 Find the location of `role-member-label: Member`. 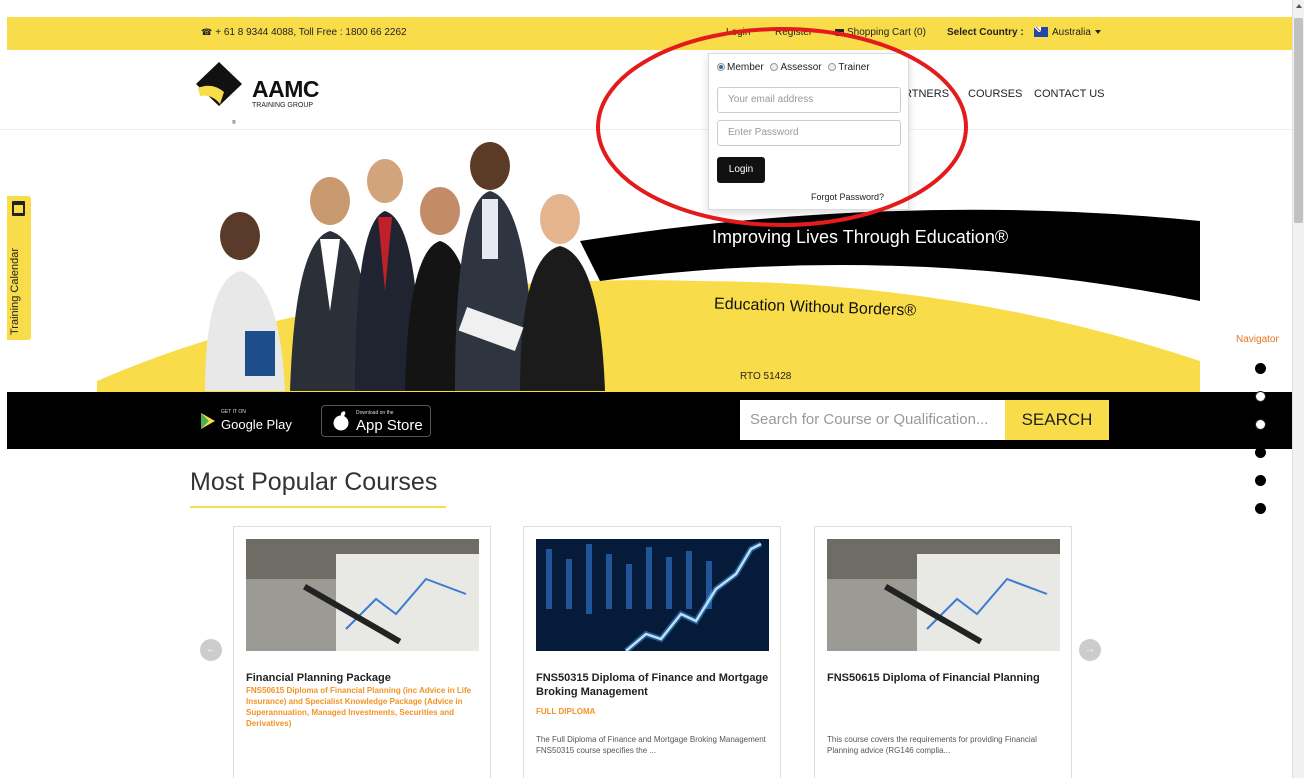

role-member-label: Member is located at coordinates (745, 67).